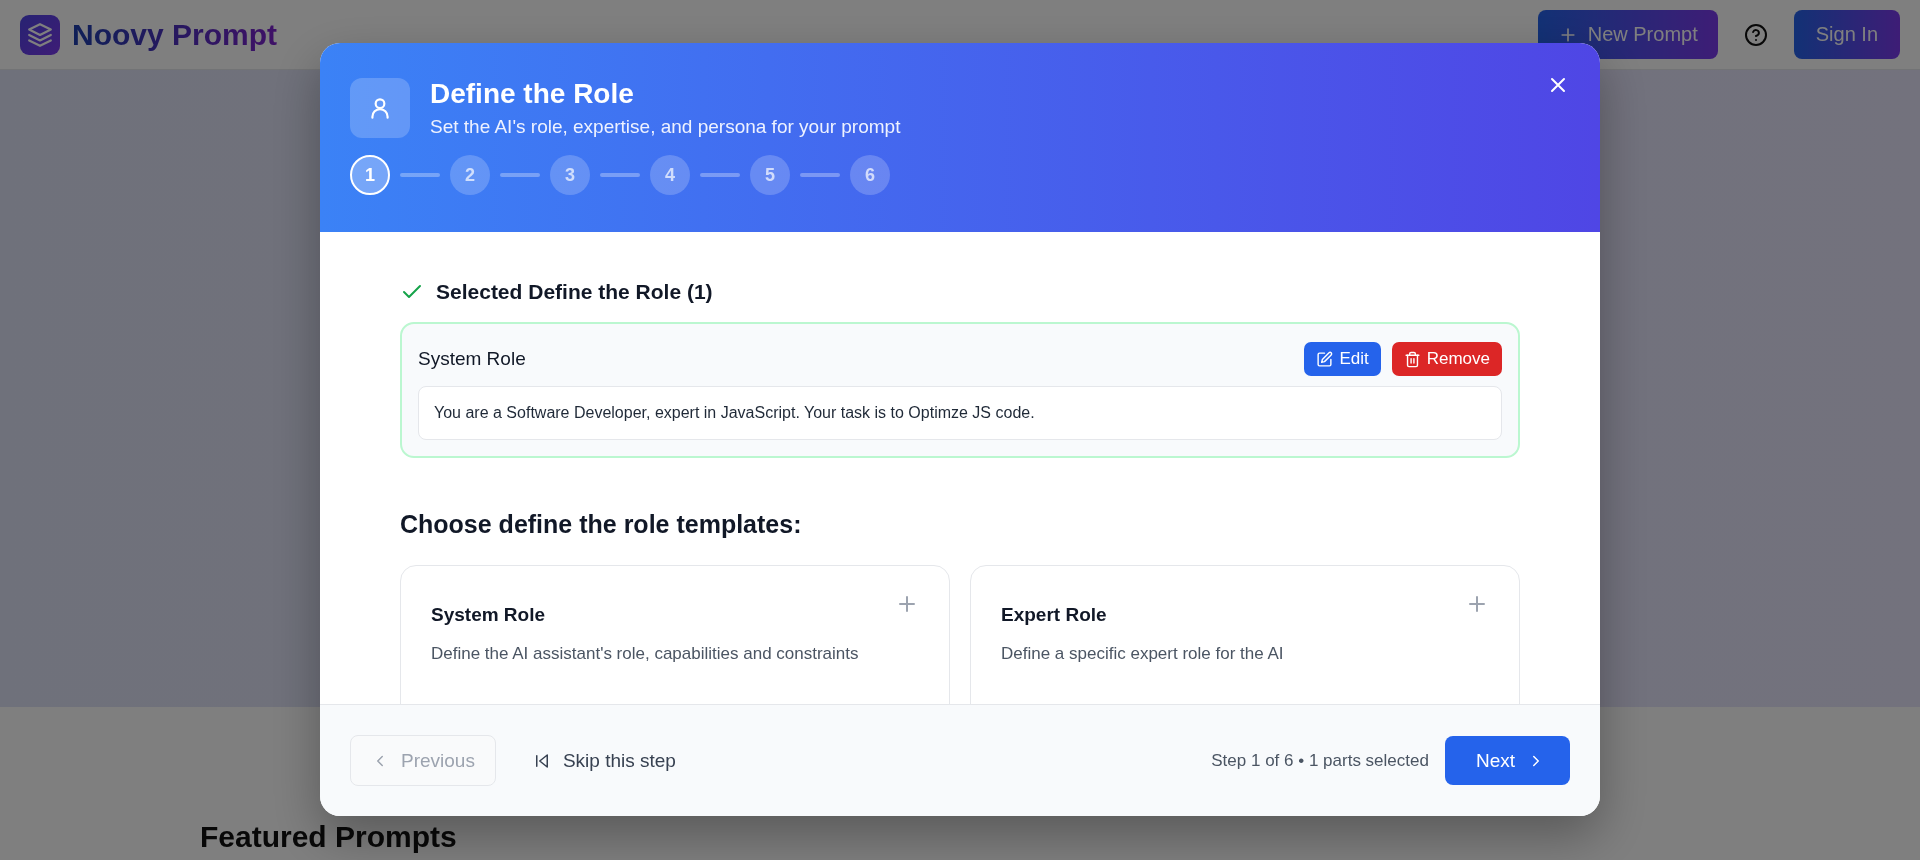  What do you see at coordinates (645, 654) in the screenshot?
I see `template-description: Define the AI assistant's role, capabilities and constraints` at bounding box center [645, 654].